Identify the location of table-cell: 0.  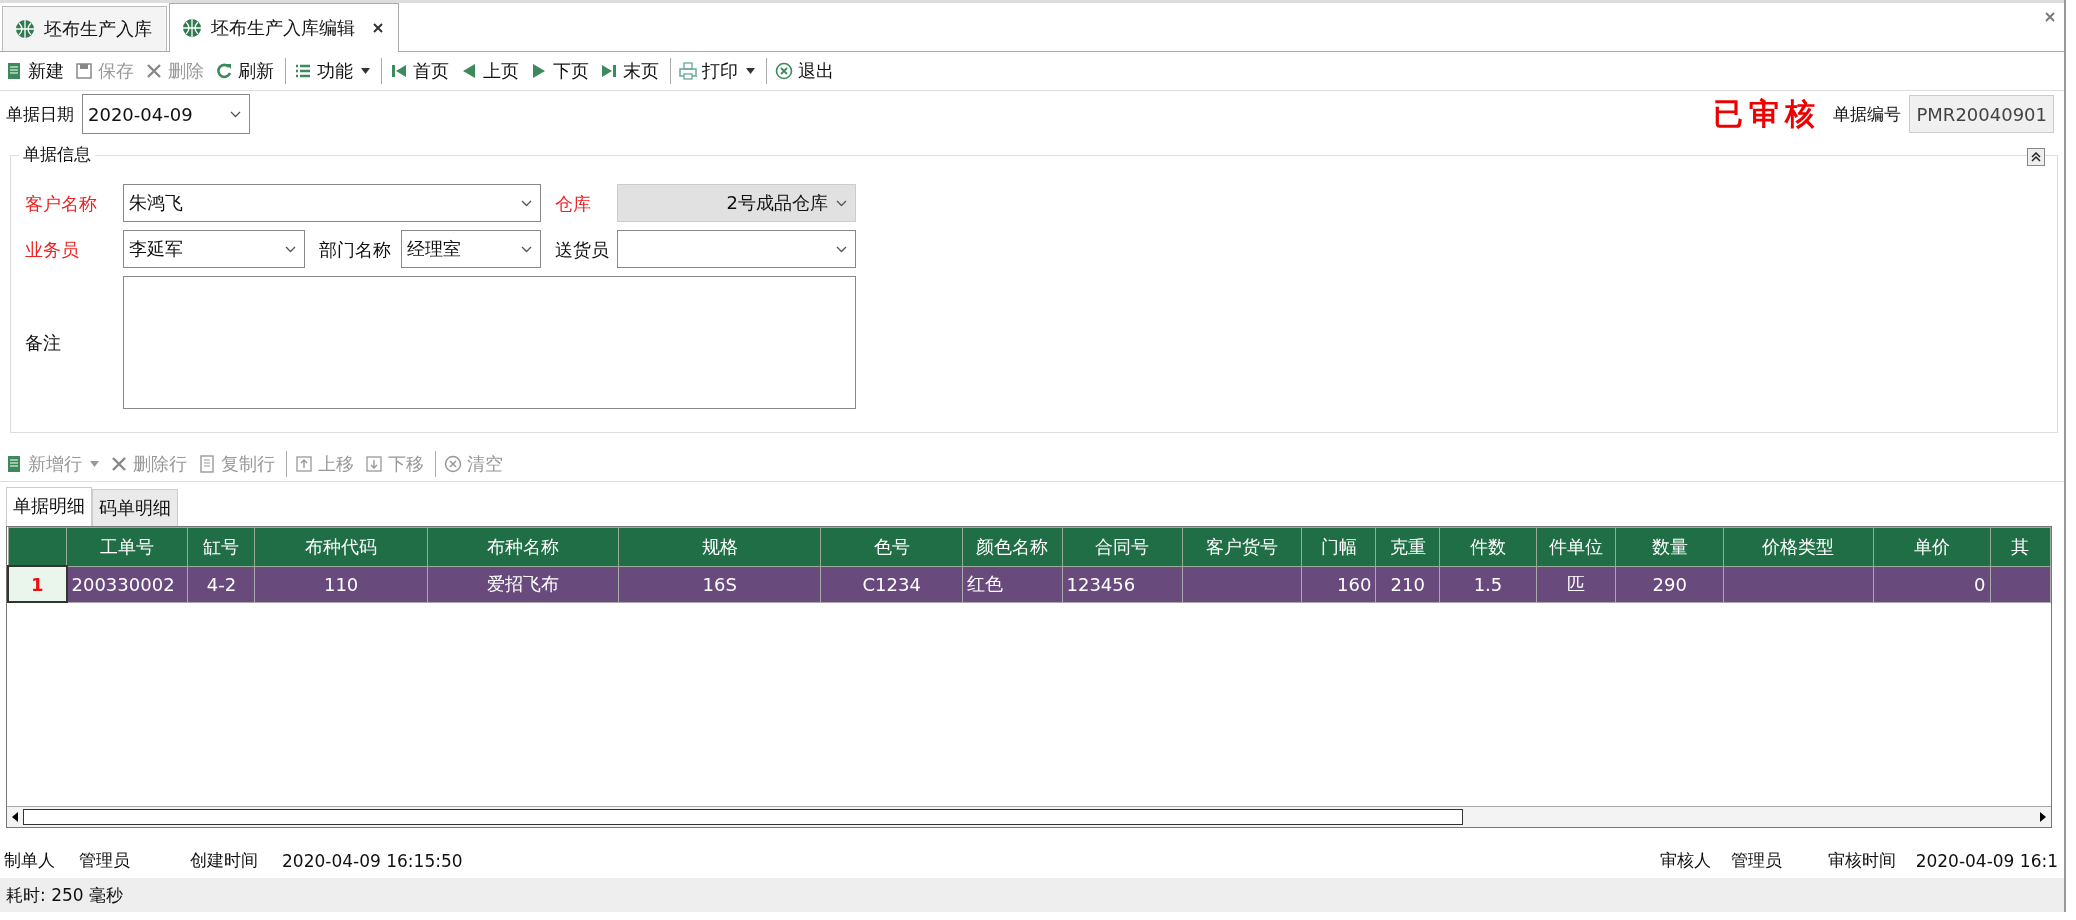
(1932, 584).